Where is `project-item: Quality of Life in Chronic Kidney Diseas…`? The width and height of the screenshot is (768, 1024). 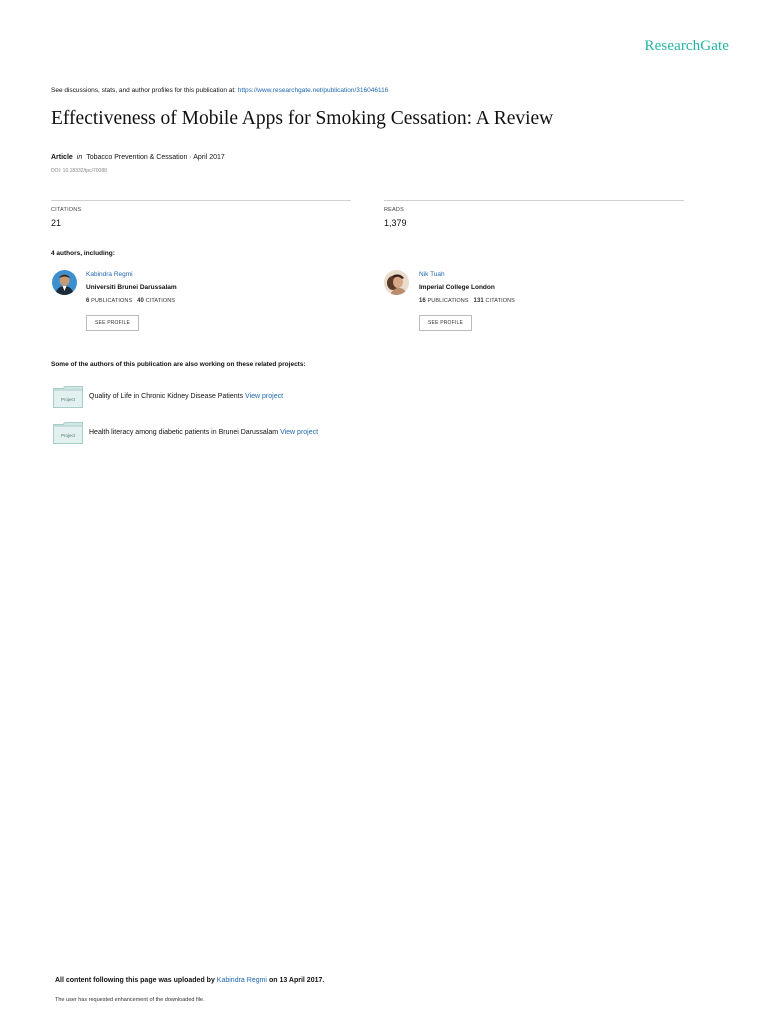
project-item: Quality of Life in Chronic Kidney Diseas… is located at coordinates (186, 396).